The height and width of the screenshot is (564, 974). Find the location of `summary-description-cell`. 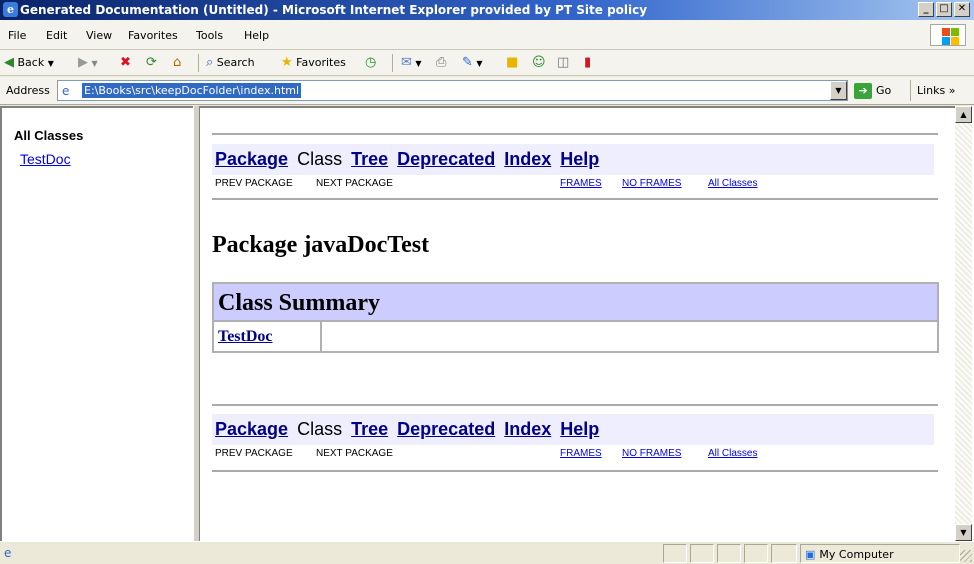

summary-description-cell is located at coordinates (630, 336).